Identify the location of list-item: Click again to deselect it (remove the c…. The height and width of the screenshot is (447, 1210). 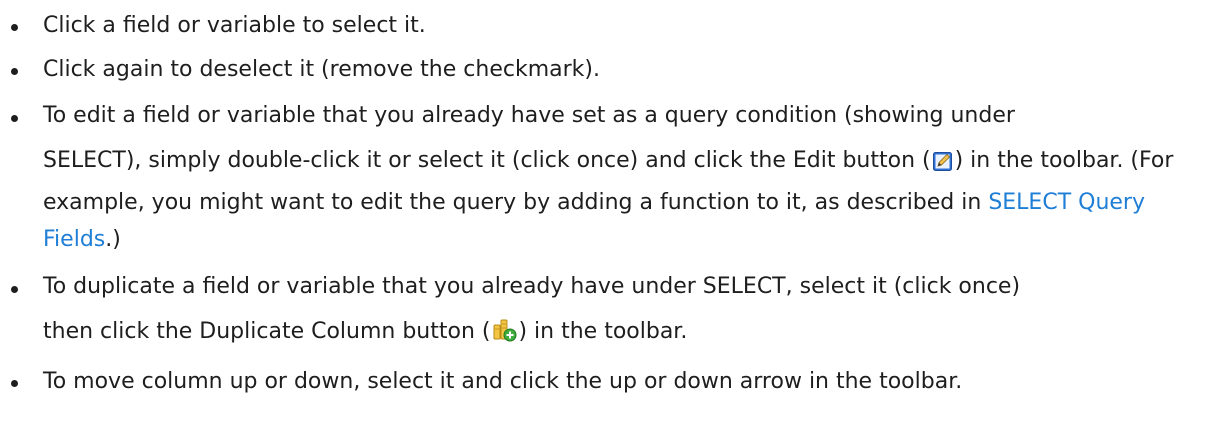
(605, 70).